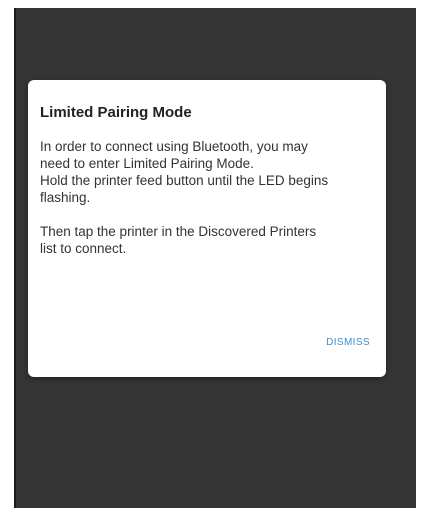 This screenshot has width=421, height=508. Describe the element at coordinates (147, 163) in the screenshot. I see `message-line: need to enter Limited Pairing Mode.` at that location.